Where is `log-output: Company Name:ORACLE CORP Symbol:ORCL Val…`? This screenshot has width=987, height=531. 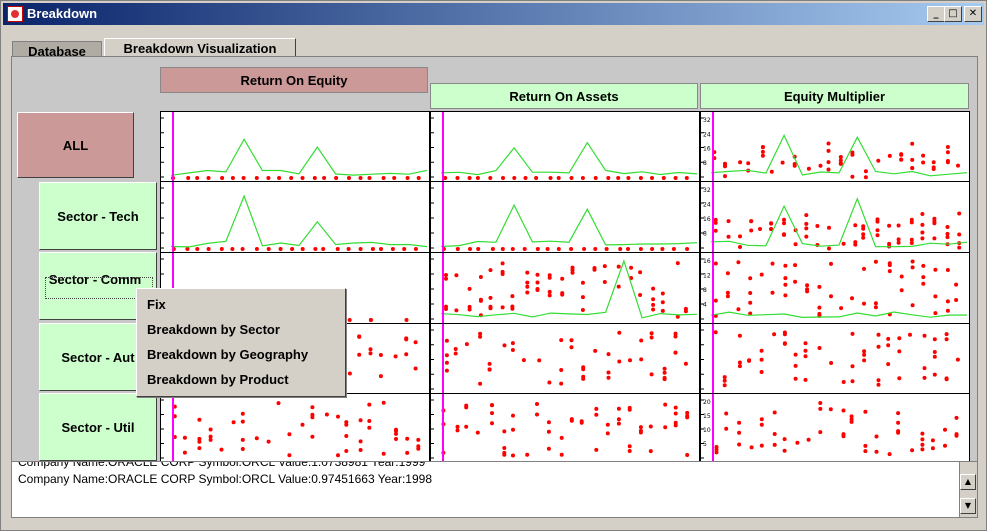 log-output: Company Name:ORACLE CORP Symbol:ORCL Val… is located at coordinates (494, 489).